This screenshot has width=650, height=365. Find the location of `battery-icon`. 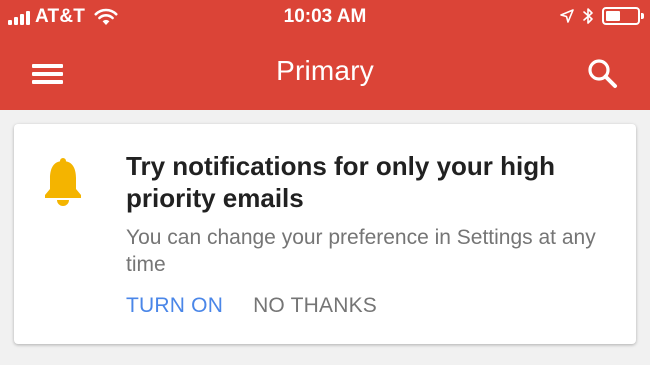

battery-icon is located at coordinates (623, 16).